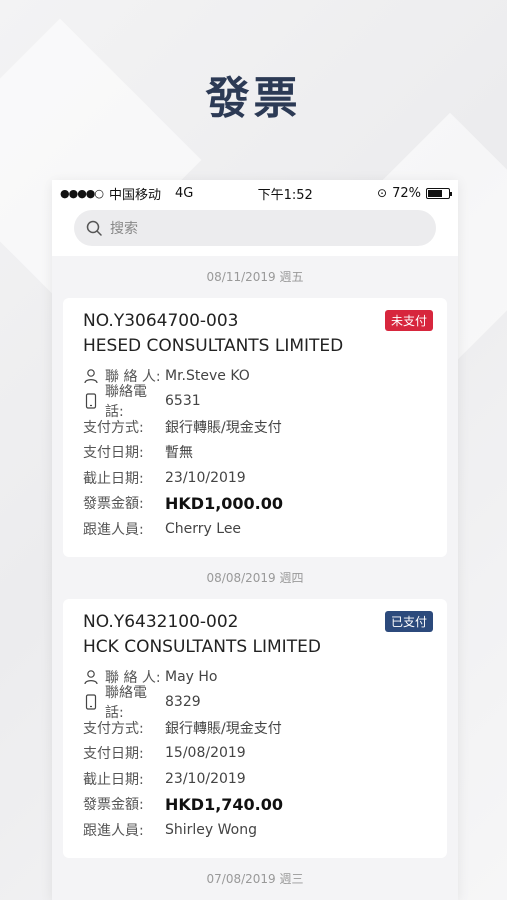  Describe the element at coordinates (94, 228) in the screenshot. I see `search-icon` at that location.